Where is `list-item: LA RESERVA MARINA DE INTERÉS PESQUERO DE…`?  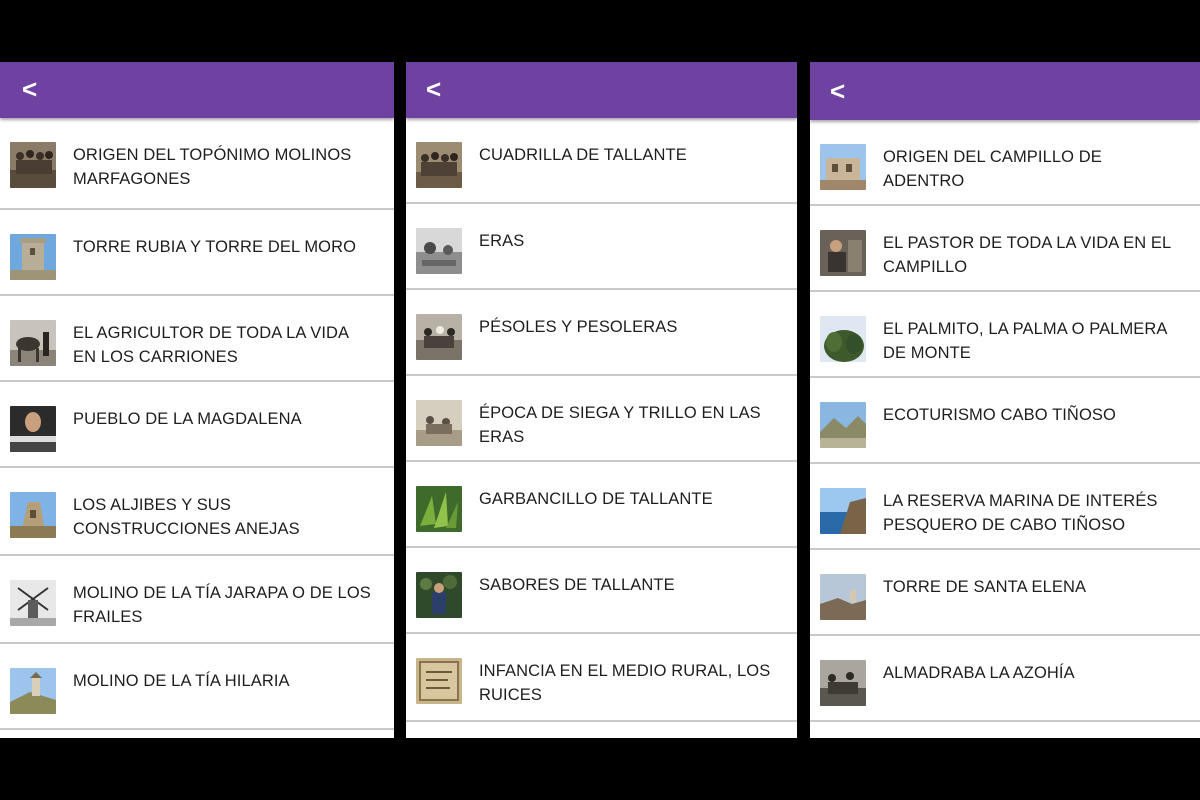
list-item: LA RESERVA MARINA DE INTERÉS PESQUERO DE… is located at coordinates (1005, 507).